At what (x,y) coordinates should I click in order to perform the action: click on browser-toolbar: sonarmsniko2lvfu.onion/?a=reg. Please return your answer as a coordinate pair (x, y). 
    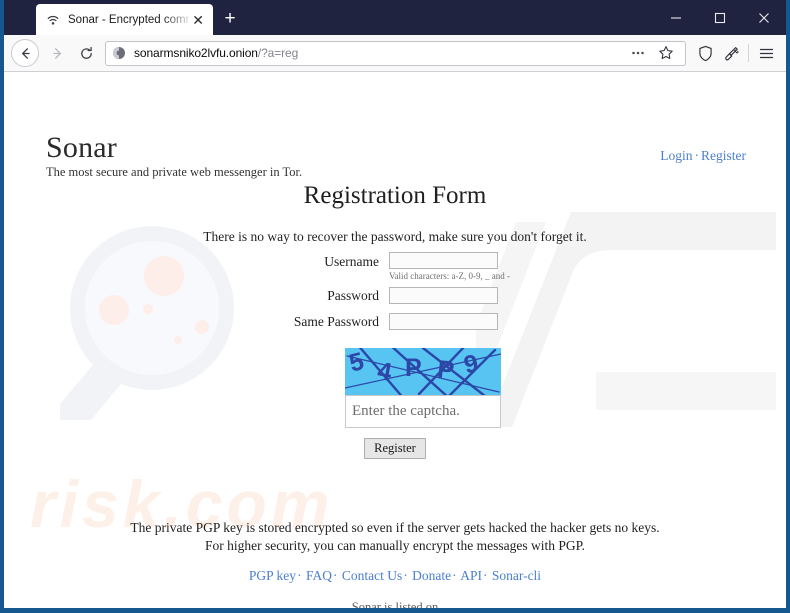
    Looking at the image, I should click on (395, 53).